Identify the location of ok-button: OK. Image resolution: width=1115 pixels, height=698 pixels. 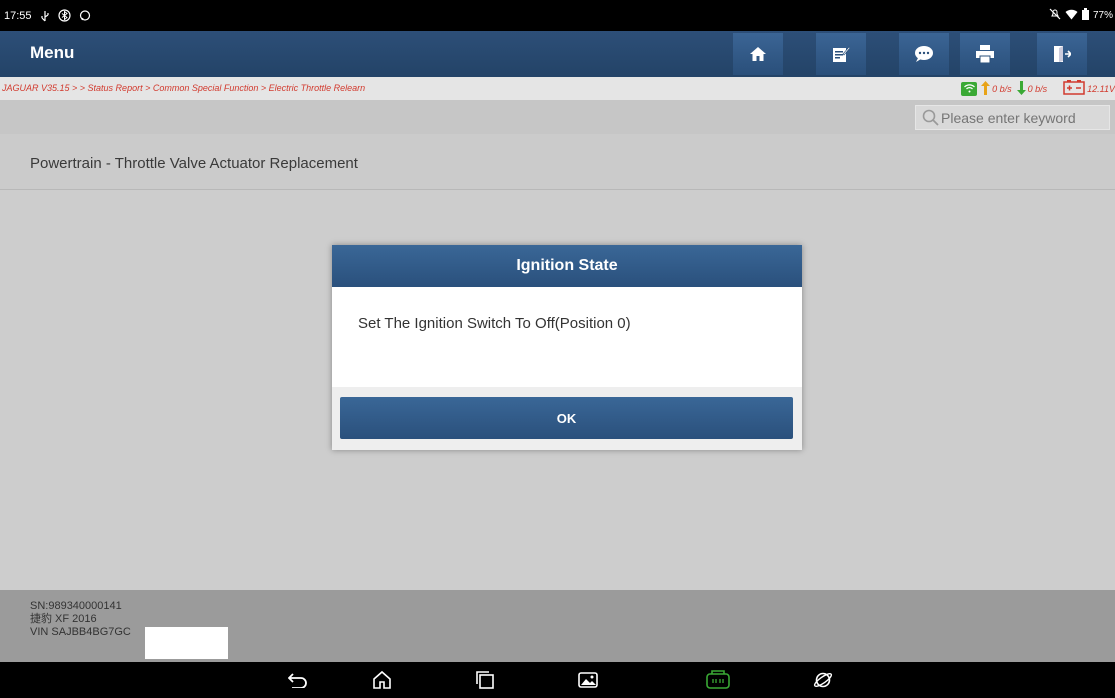
(566, 418).